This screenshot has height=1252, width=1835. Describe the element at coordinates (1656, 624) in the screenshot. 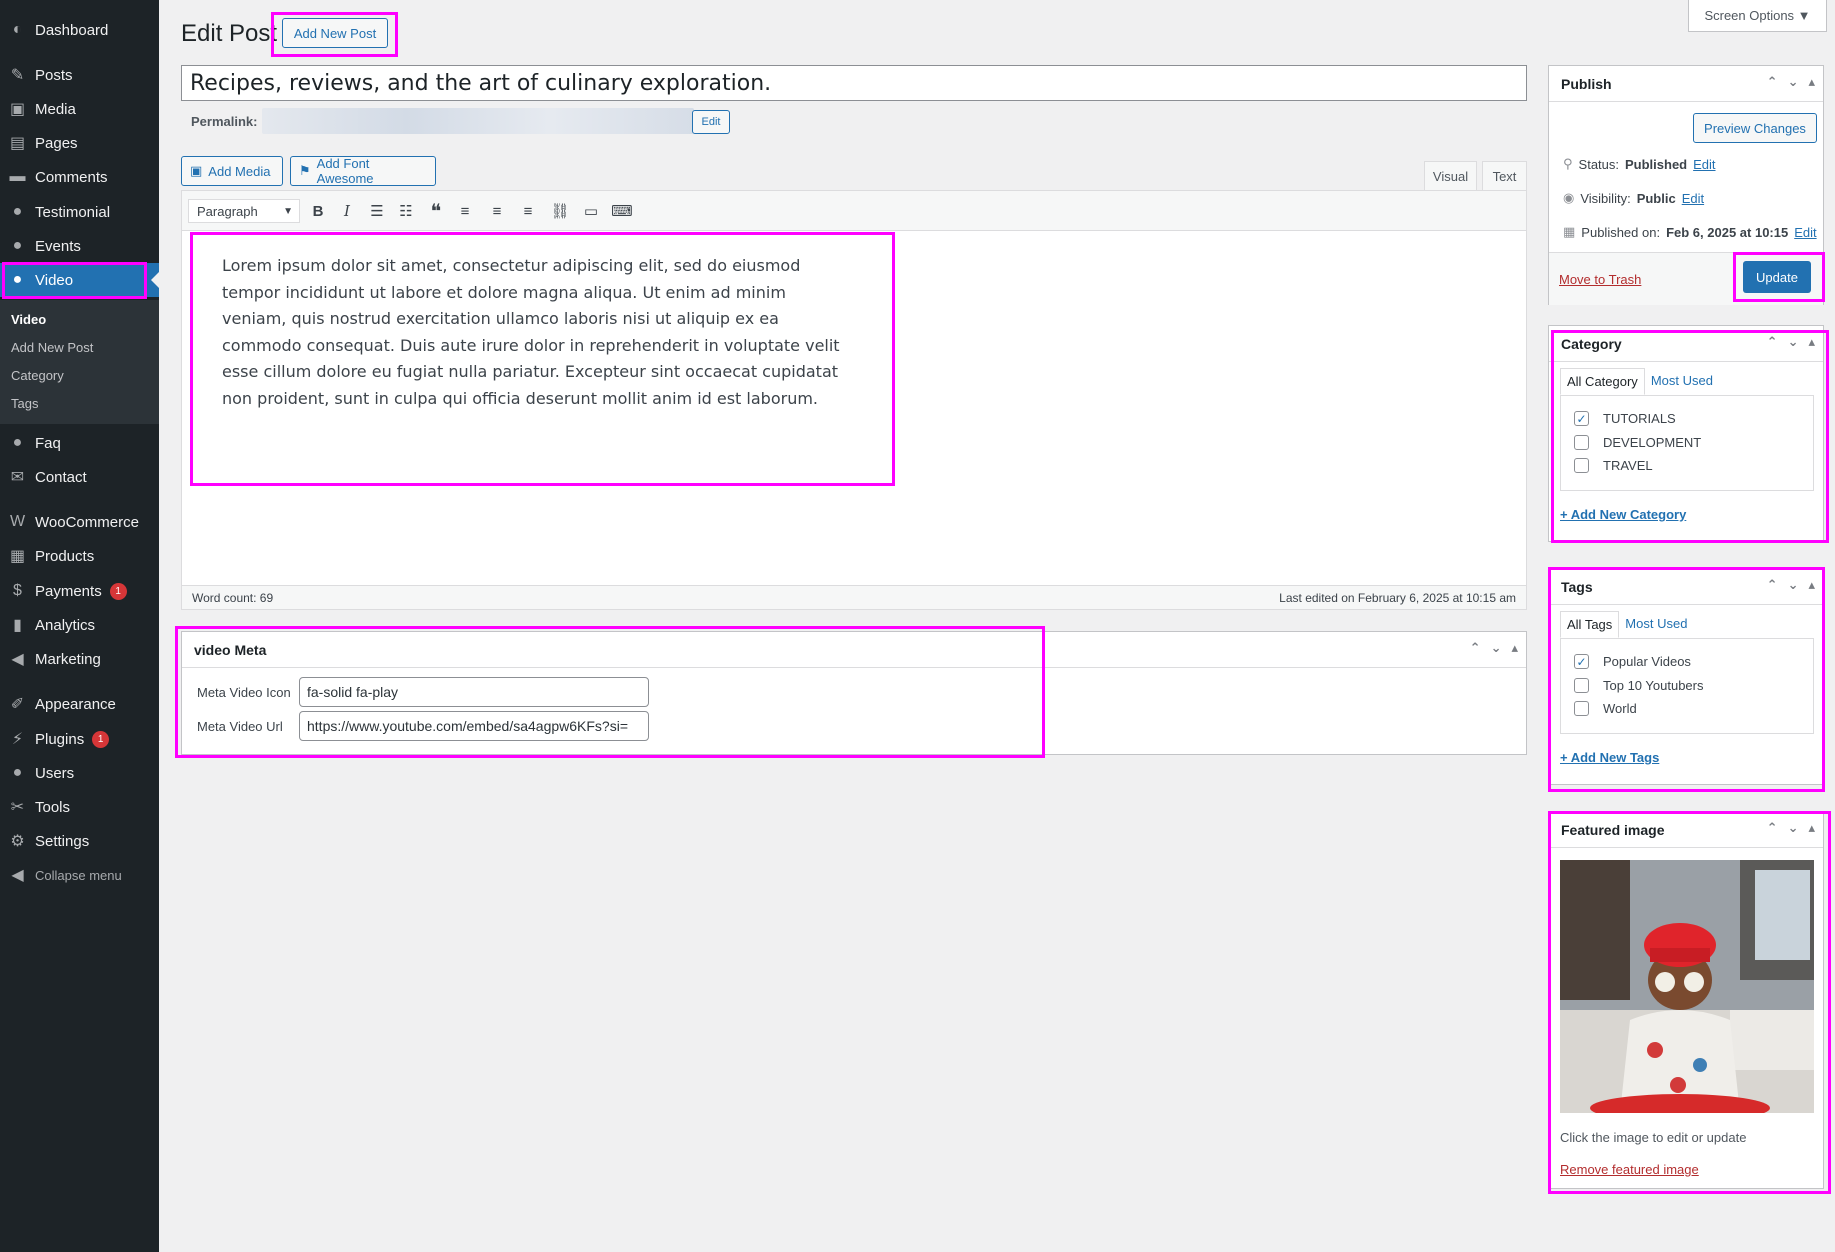

I see `tab-most-used-tags: Most Used` at that location.